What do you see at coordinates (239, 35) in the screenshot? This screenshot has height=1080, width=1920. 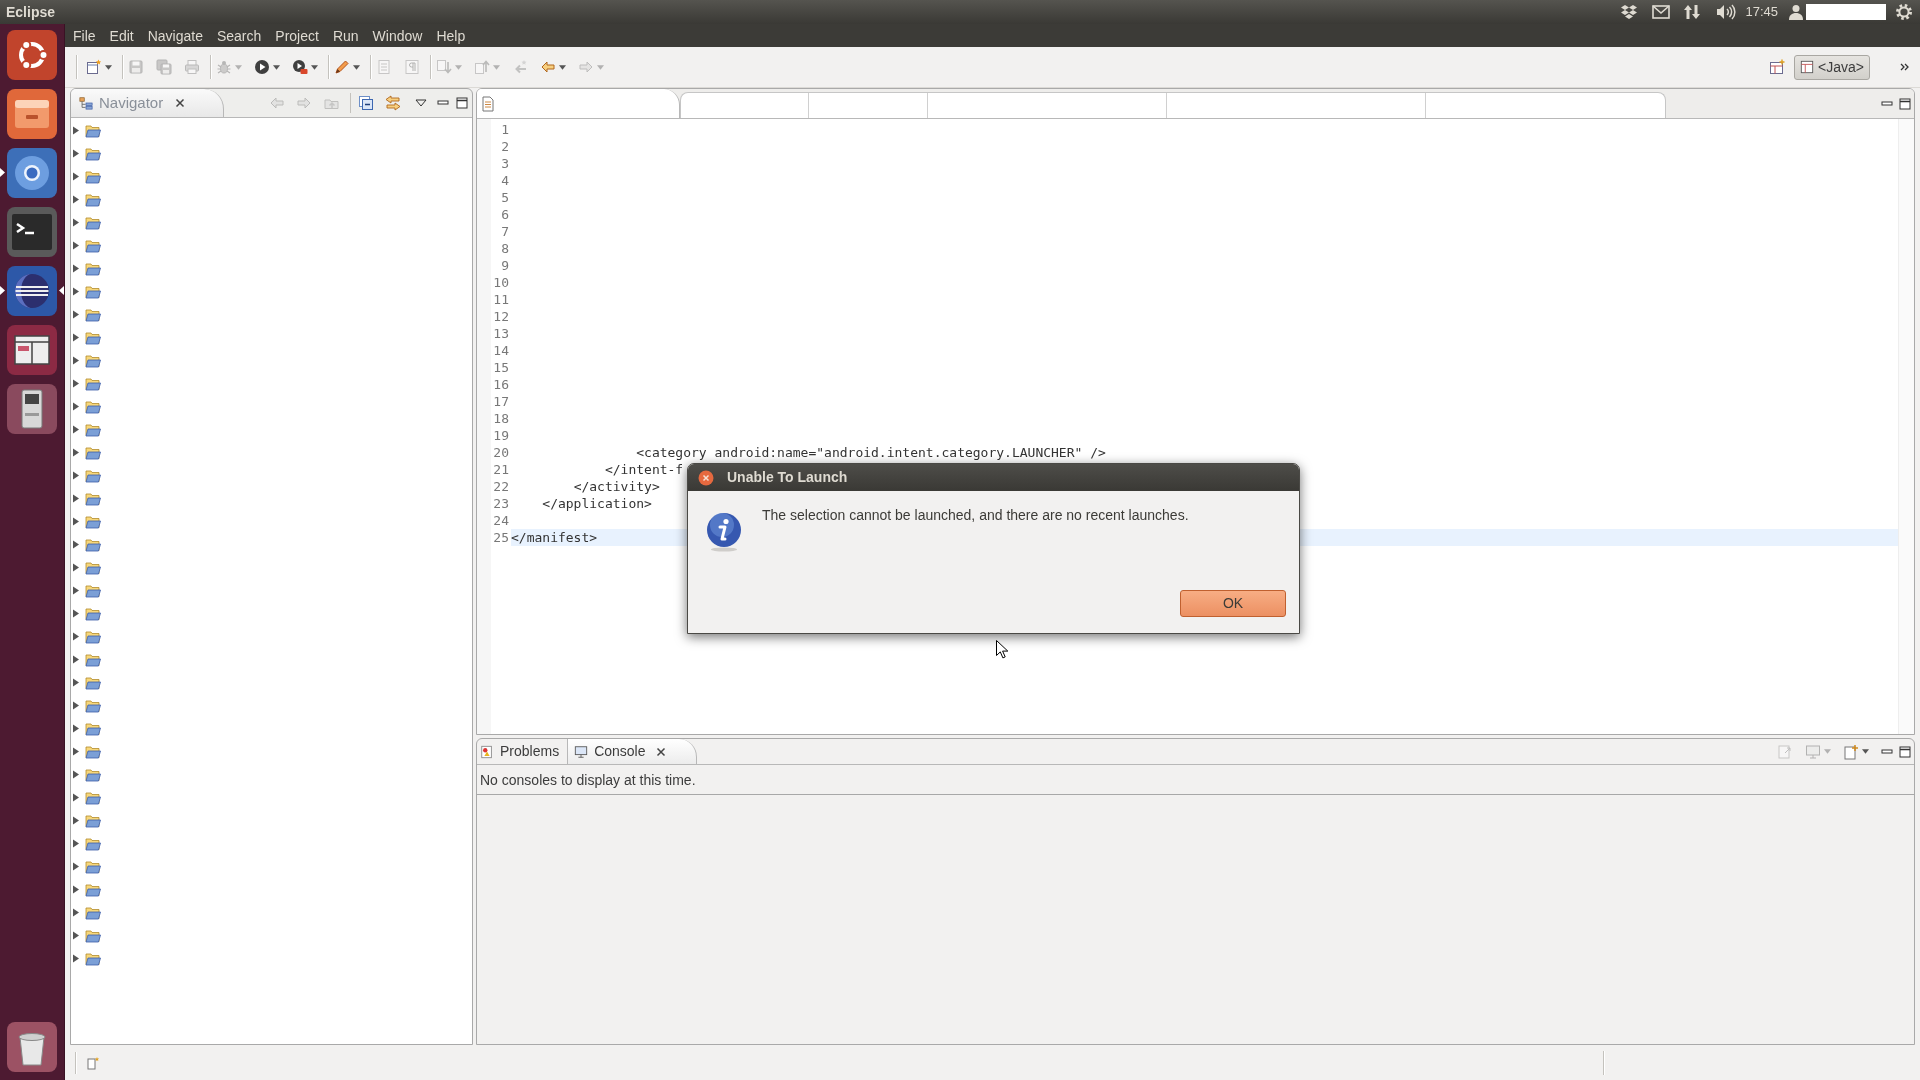 I see `menu-item: Search` at bounding box center [239, 35].